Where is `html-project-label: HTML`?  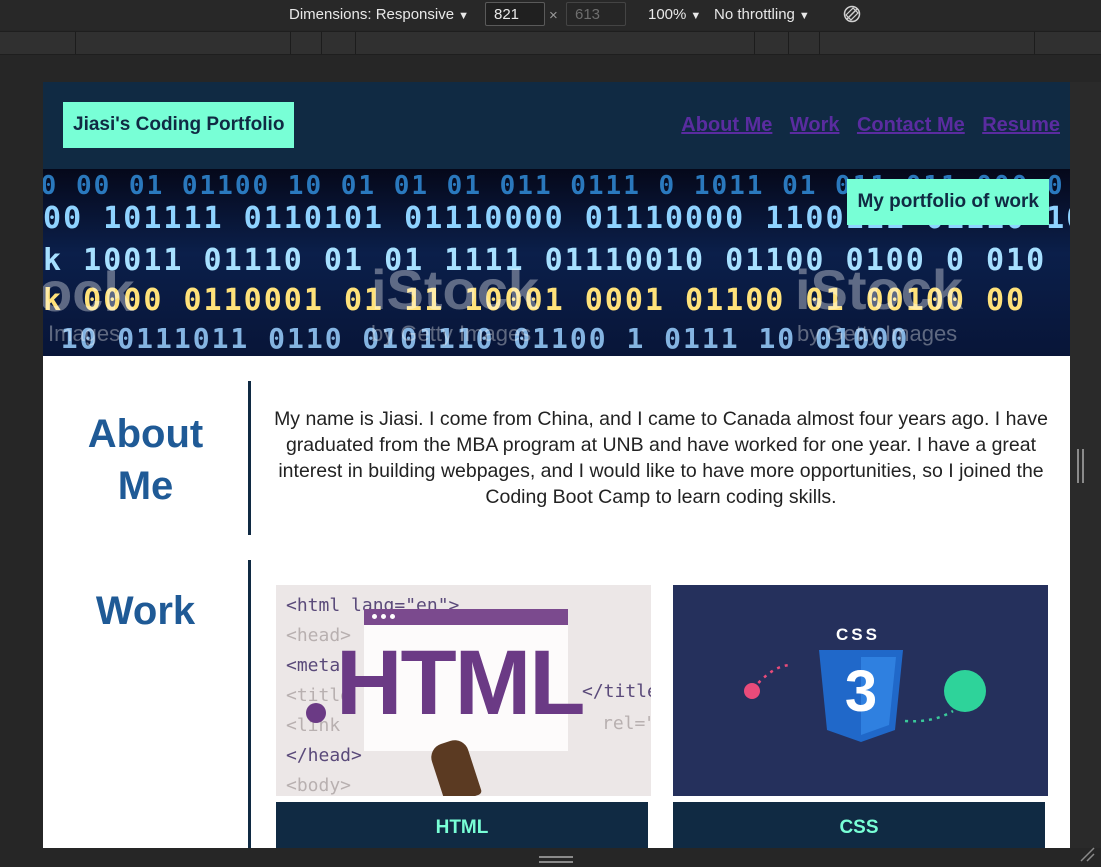 html-project-label: HTML is located at coordinates (462, 825).